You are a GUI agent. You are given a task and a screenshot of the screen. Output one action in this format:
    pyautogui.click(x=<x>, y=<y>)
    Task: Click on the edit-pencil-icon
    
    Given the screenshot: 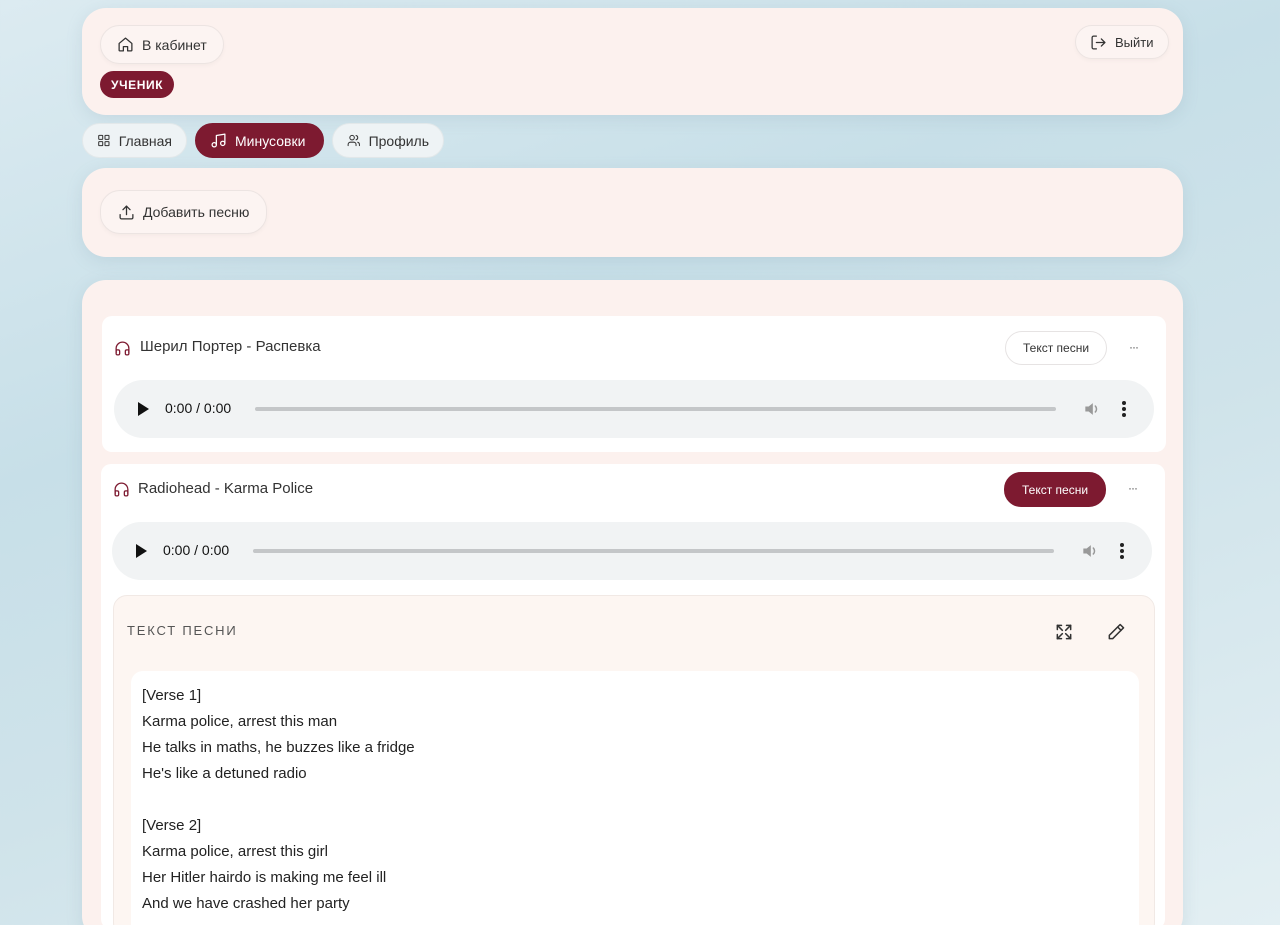 What is the action you would take?
    pyautogui.click(x=1116, y=632)
    